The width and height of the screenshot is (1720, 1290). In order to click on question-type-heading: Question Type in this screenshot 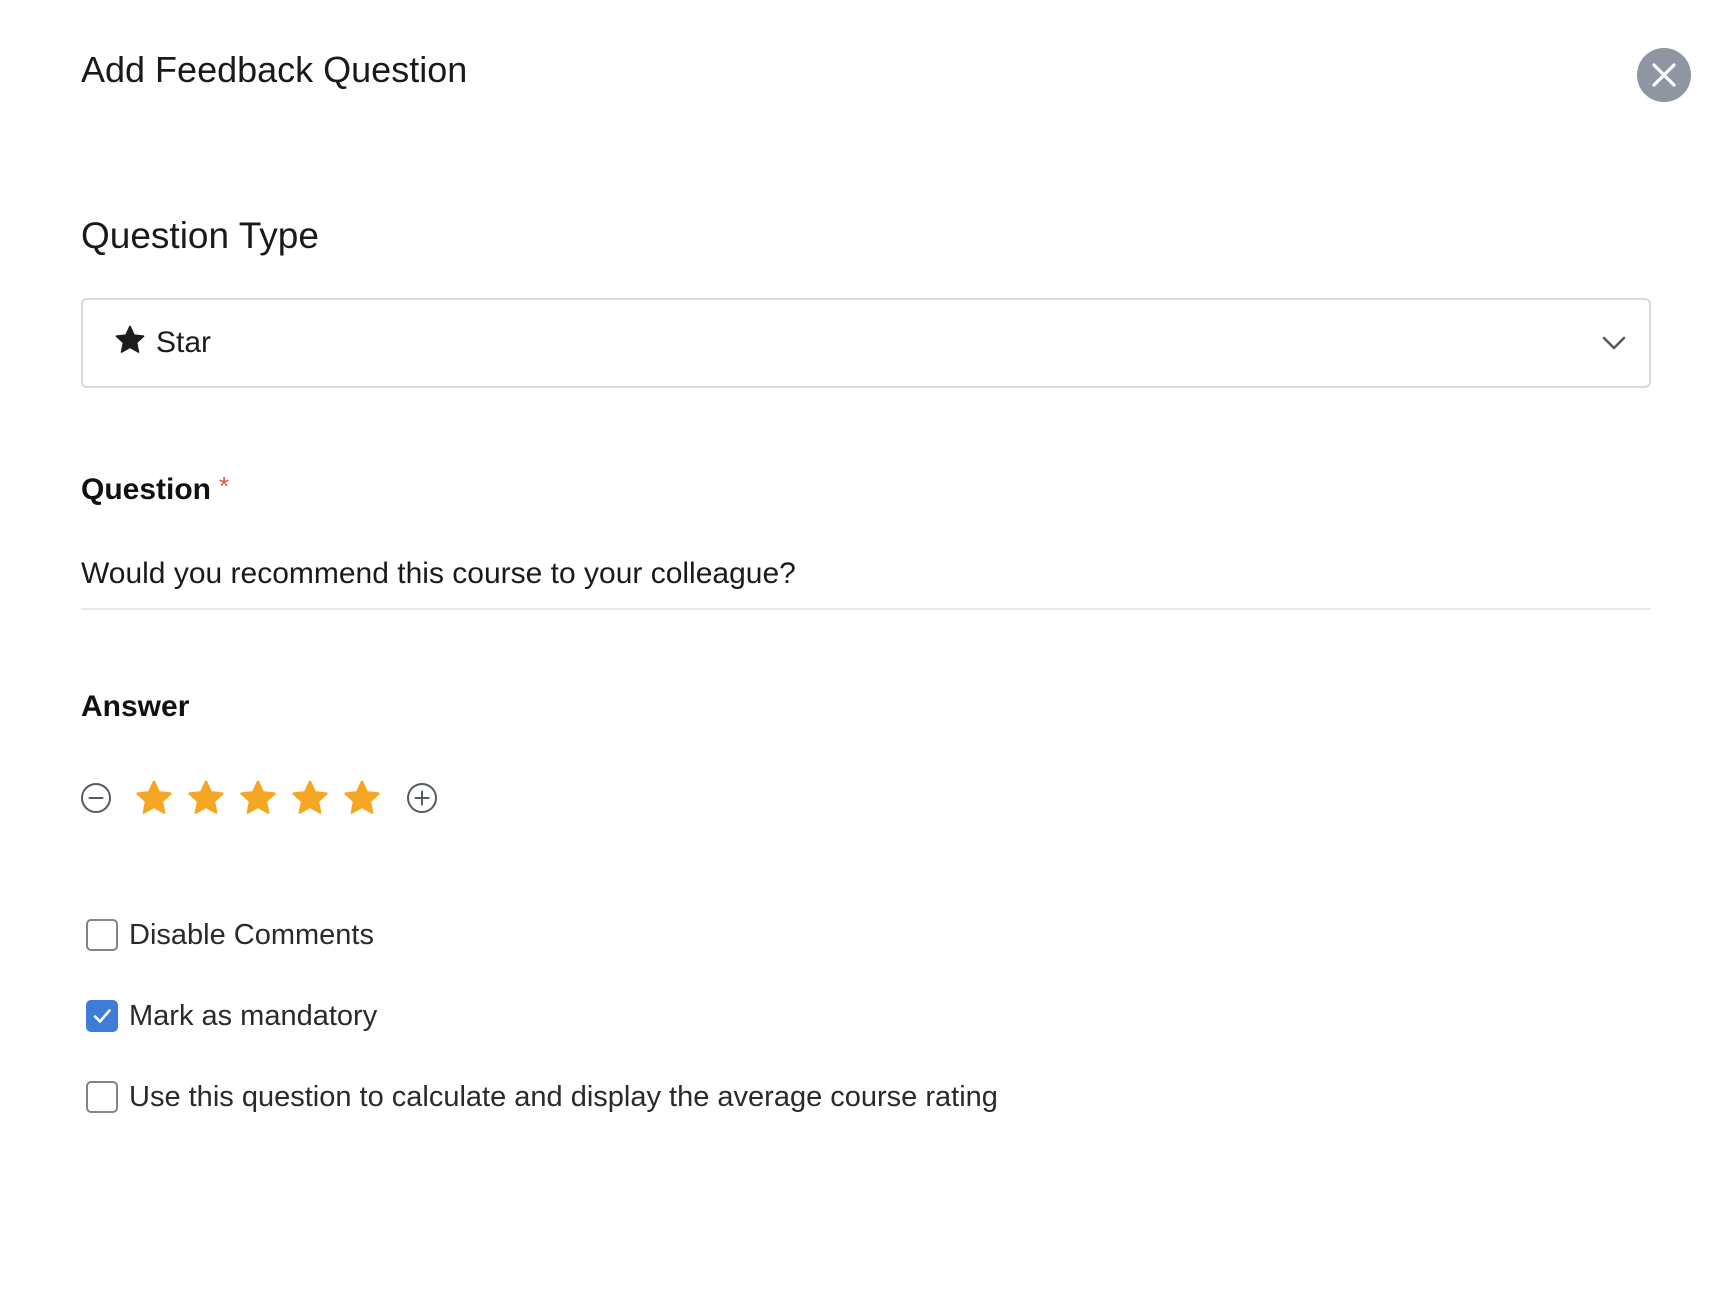, I will do `click(200, 235)`.